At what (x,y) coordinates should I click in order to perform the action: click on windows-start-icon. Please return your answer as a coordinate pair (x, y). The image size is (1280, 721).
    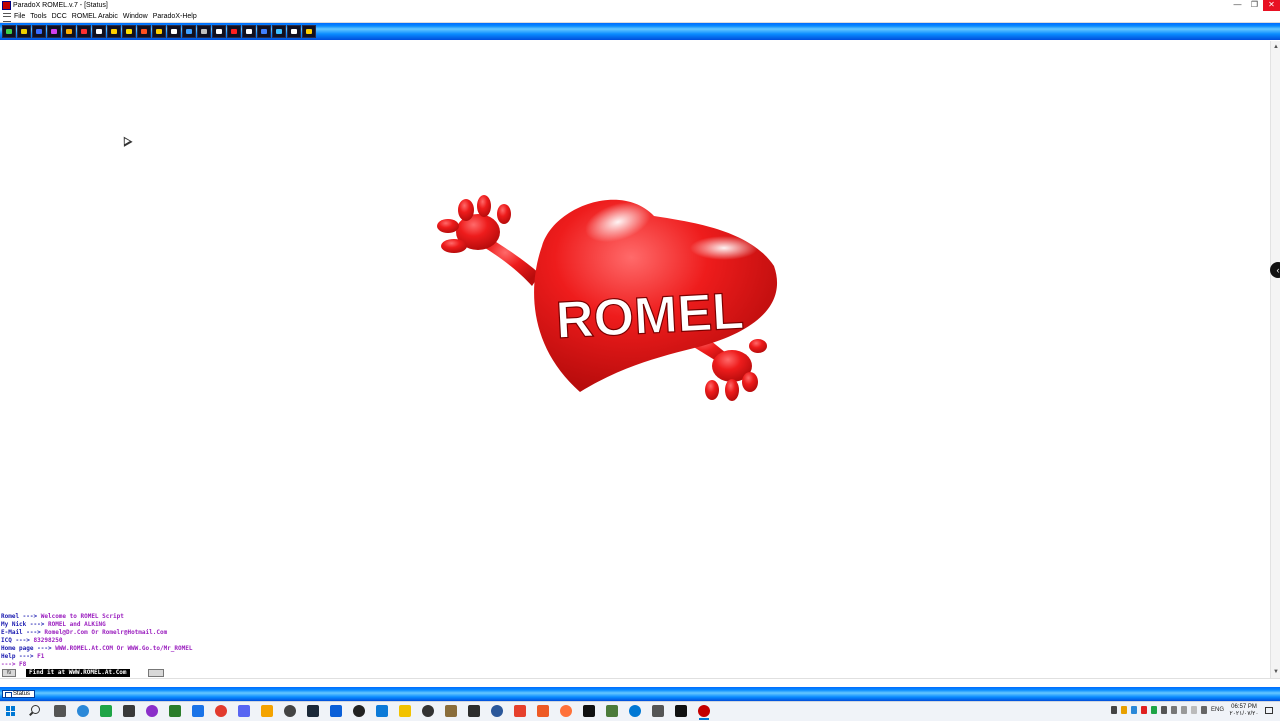
    Looking at the image, I should click on (11, 711).